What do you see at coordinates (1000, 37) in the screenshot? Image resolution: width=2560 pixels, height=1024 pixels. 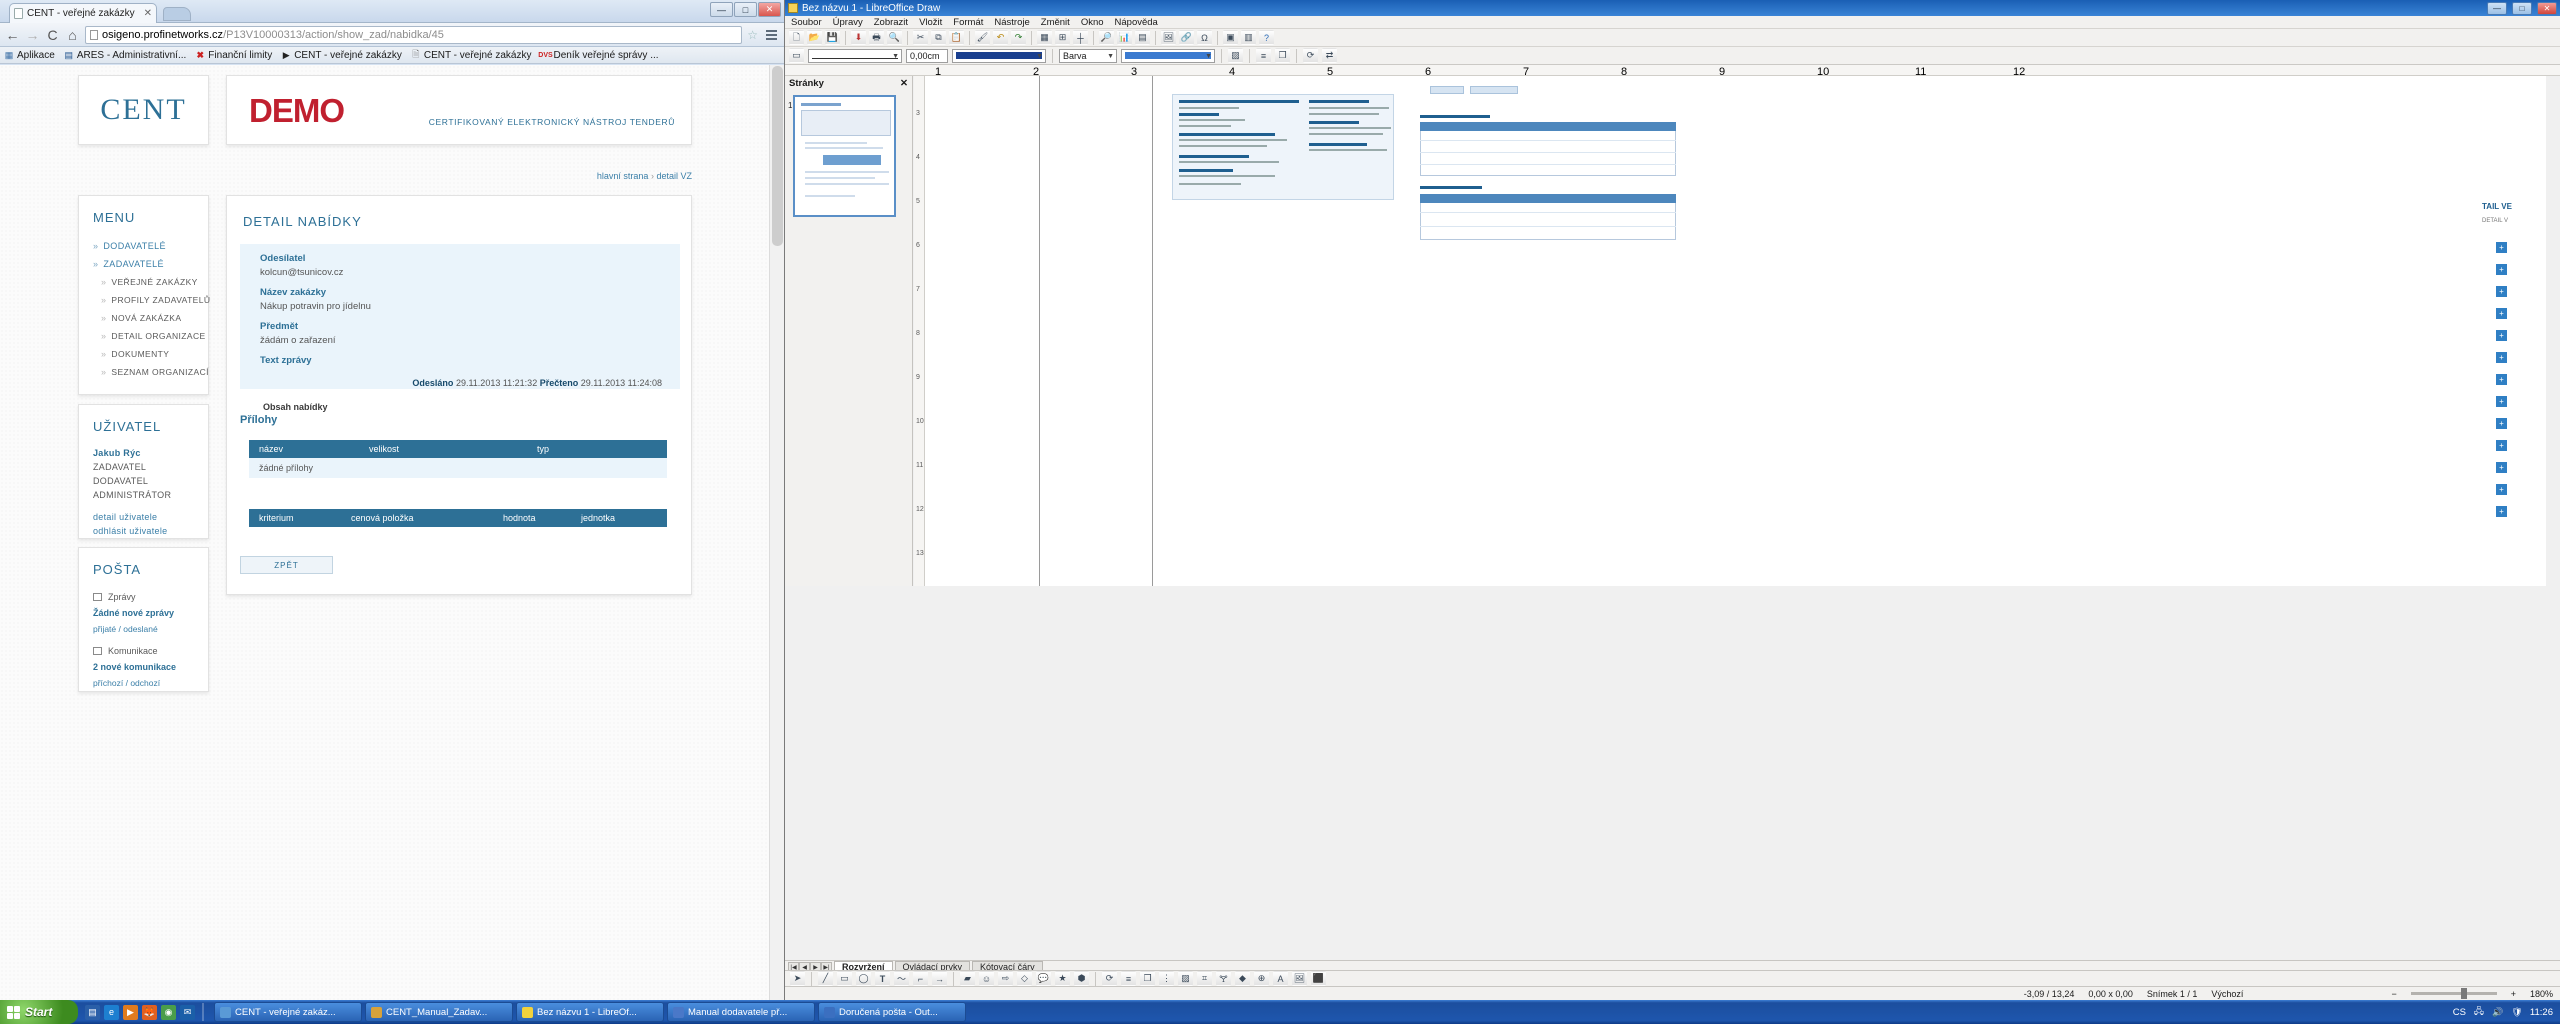 I see `undo-icon: ↶` at bounding box center [1000, 37].